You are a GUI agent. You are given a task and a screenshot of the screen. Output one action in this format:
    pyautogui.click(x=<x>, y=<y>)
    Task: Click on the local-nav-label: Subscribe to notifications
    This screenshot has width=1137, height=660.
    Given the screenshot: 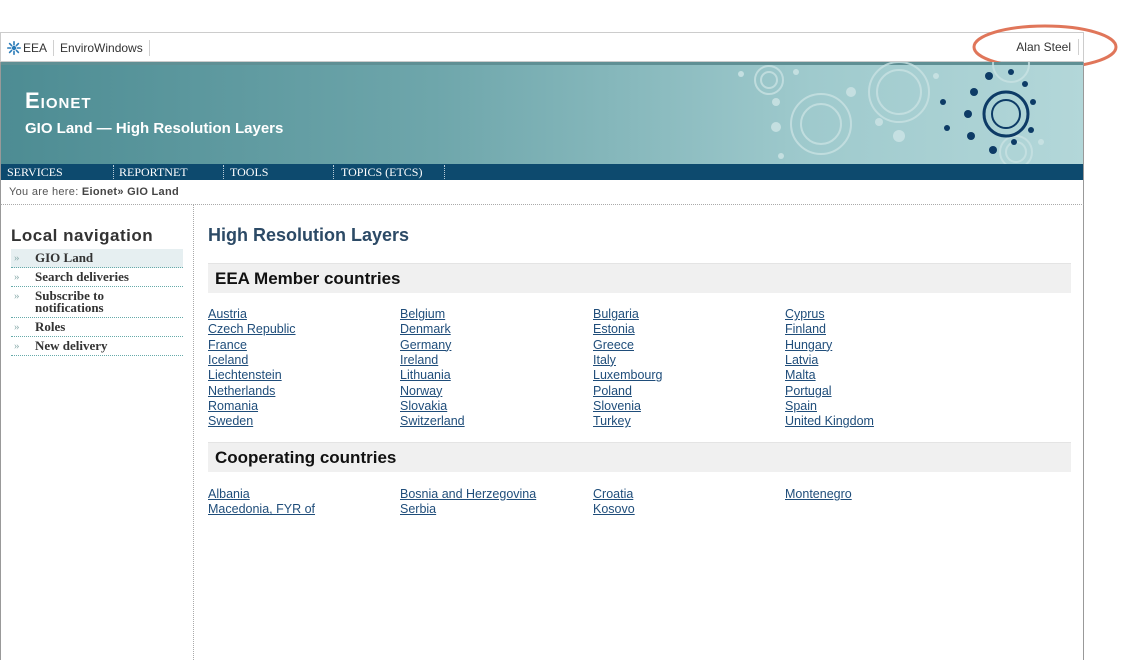 What is the action you would take?
    pyautogui.click(x=69, y=301)
    